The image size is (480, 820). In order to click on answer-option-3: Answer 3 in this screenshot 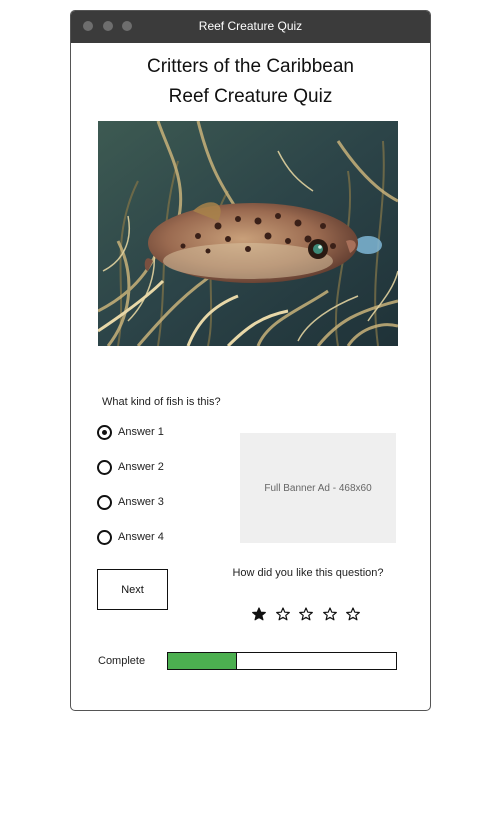, I will do `click(130, 502)`.